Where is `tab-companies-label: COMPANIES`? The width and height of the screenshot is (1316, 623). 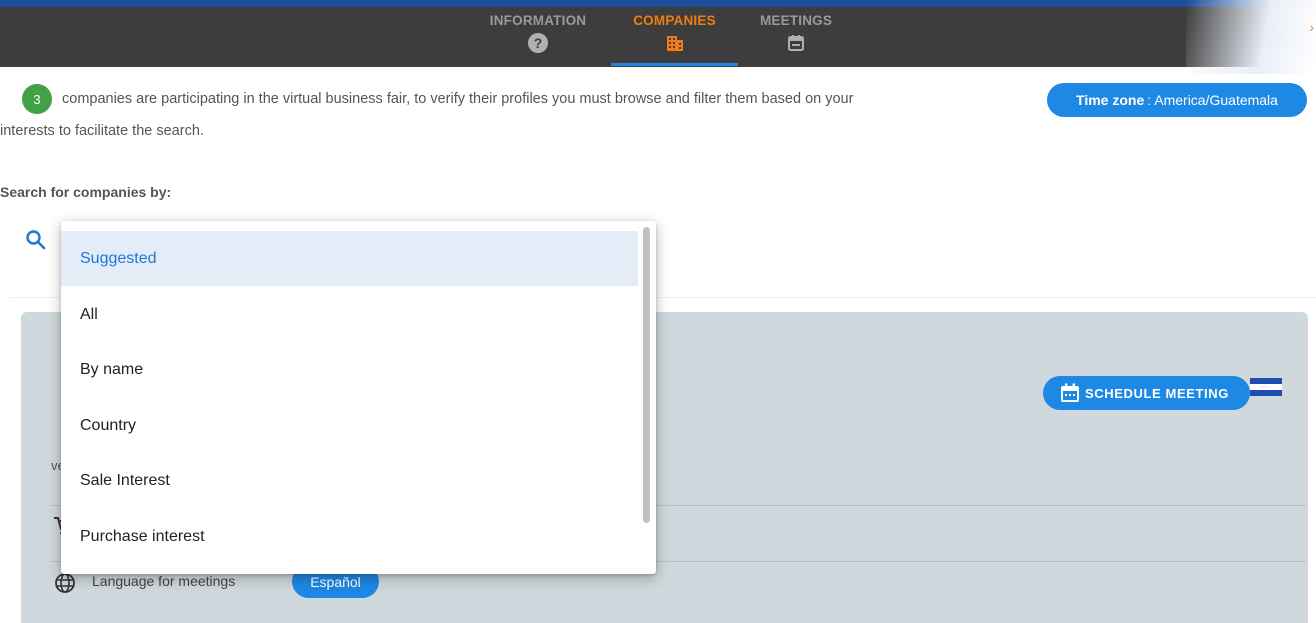
tab-companies-label: COMPANIES is located at coordinates (674, 20).